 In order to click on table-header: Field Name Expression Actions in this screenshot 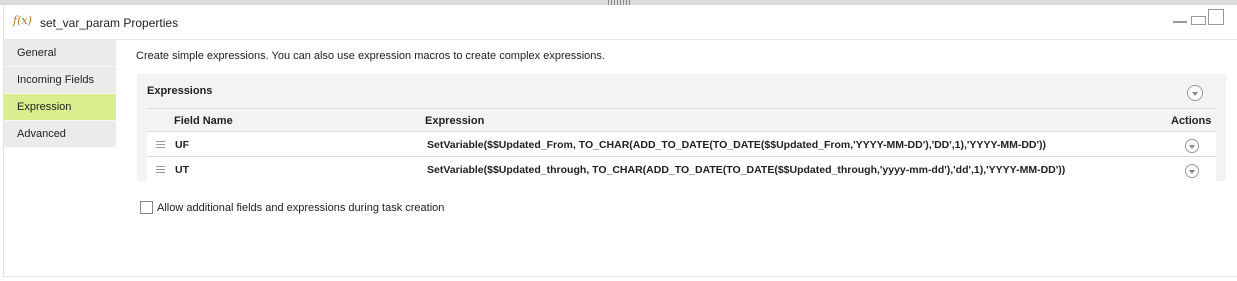, I will do `click(681, 119)`.